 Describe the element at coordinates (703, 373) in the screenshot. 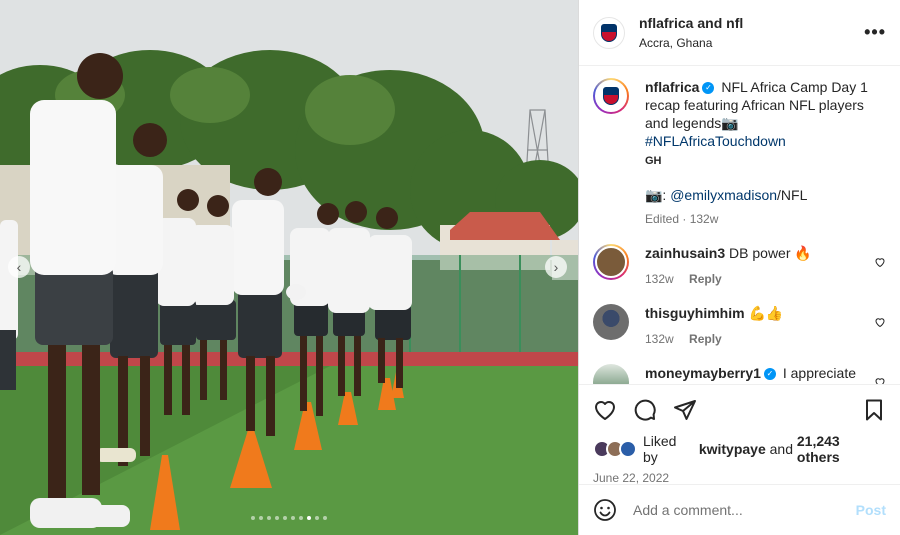

I see `comment-username: moneymayberry1` at that location.